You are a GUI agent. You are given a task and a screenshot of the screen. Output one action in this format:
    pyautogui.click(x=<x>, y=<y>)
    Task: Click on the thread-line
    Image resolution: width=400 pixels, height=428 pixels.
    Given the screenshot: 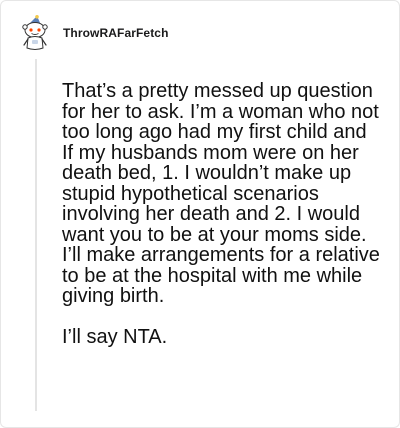 What is the action you would take?
    pyautogui.click(x=36, y=235)
    